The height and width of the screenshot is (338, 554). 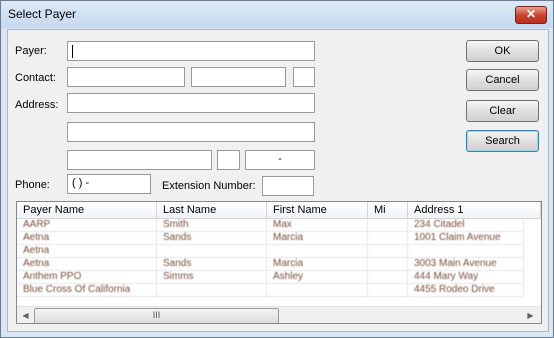 I want to click on clear-button: Clear, so click(x=502, y=111).